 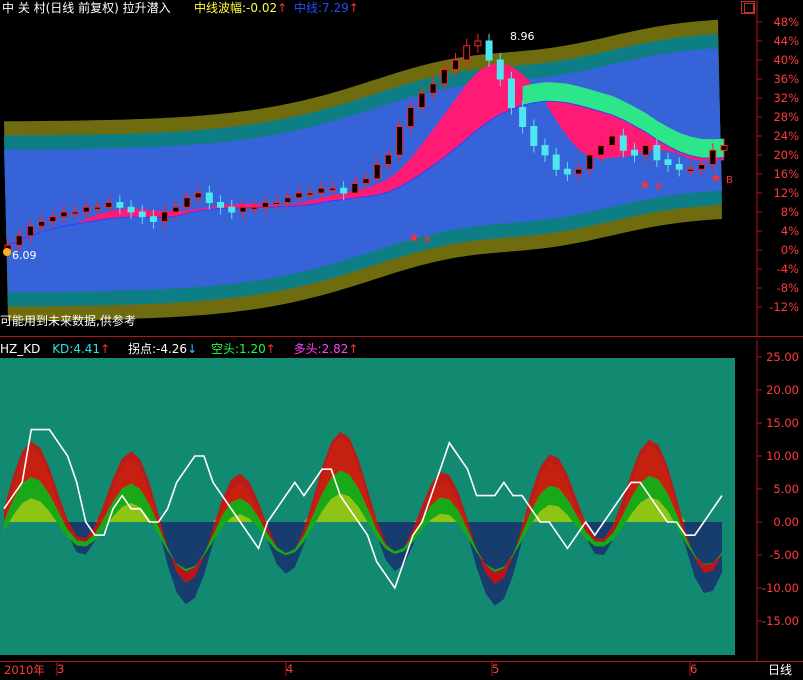 What do you see at coordinates (786, 522) in the screenshot?
I see `indicator-tick-label: 0.00` at bounding box center [786, 522].